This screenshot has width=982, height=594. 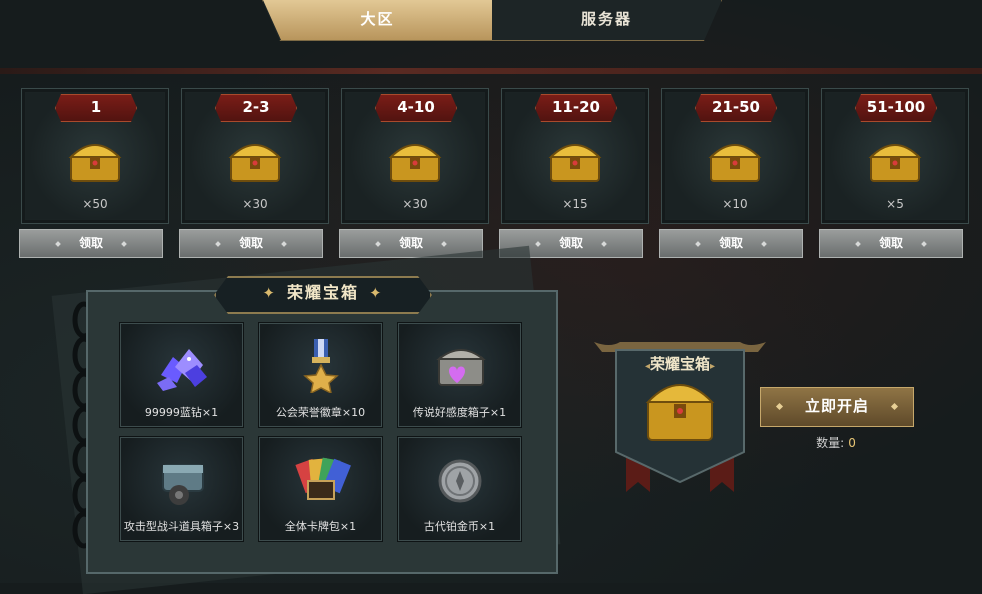 What do you see at coordinates (181, 412) in the screenshot?
I see `item-label: 99999蓝钻×1` at bounding box center [181, 412].